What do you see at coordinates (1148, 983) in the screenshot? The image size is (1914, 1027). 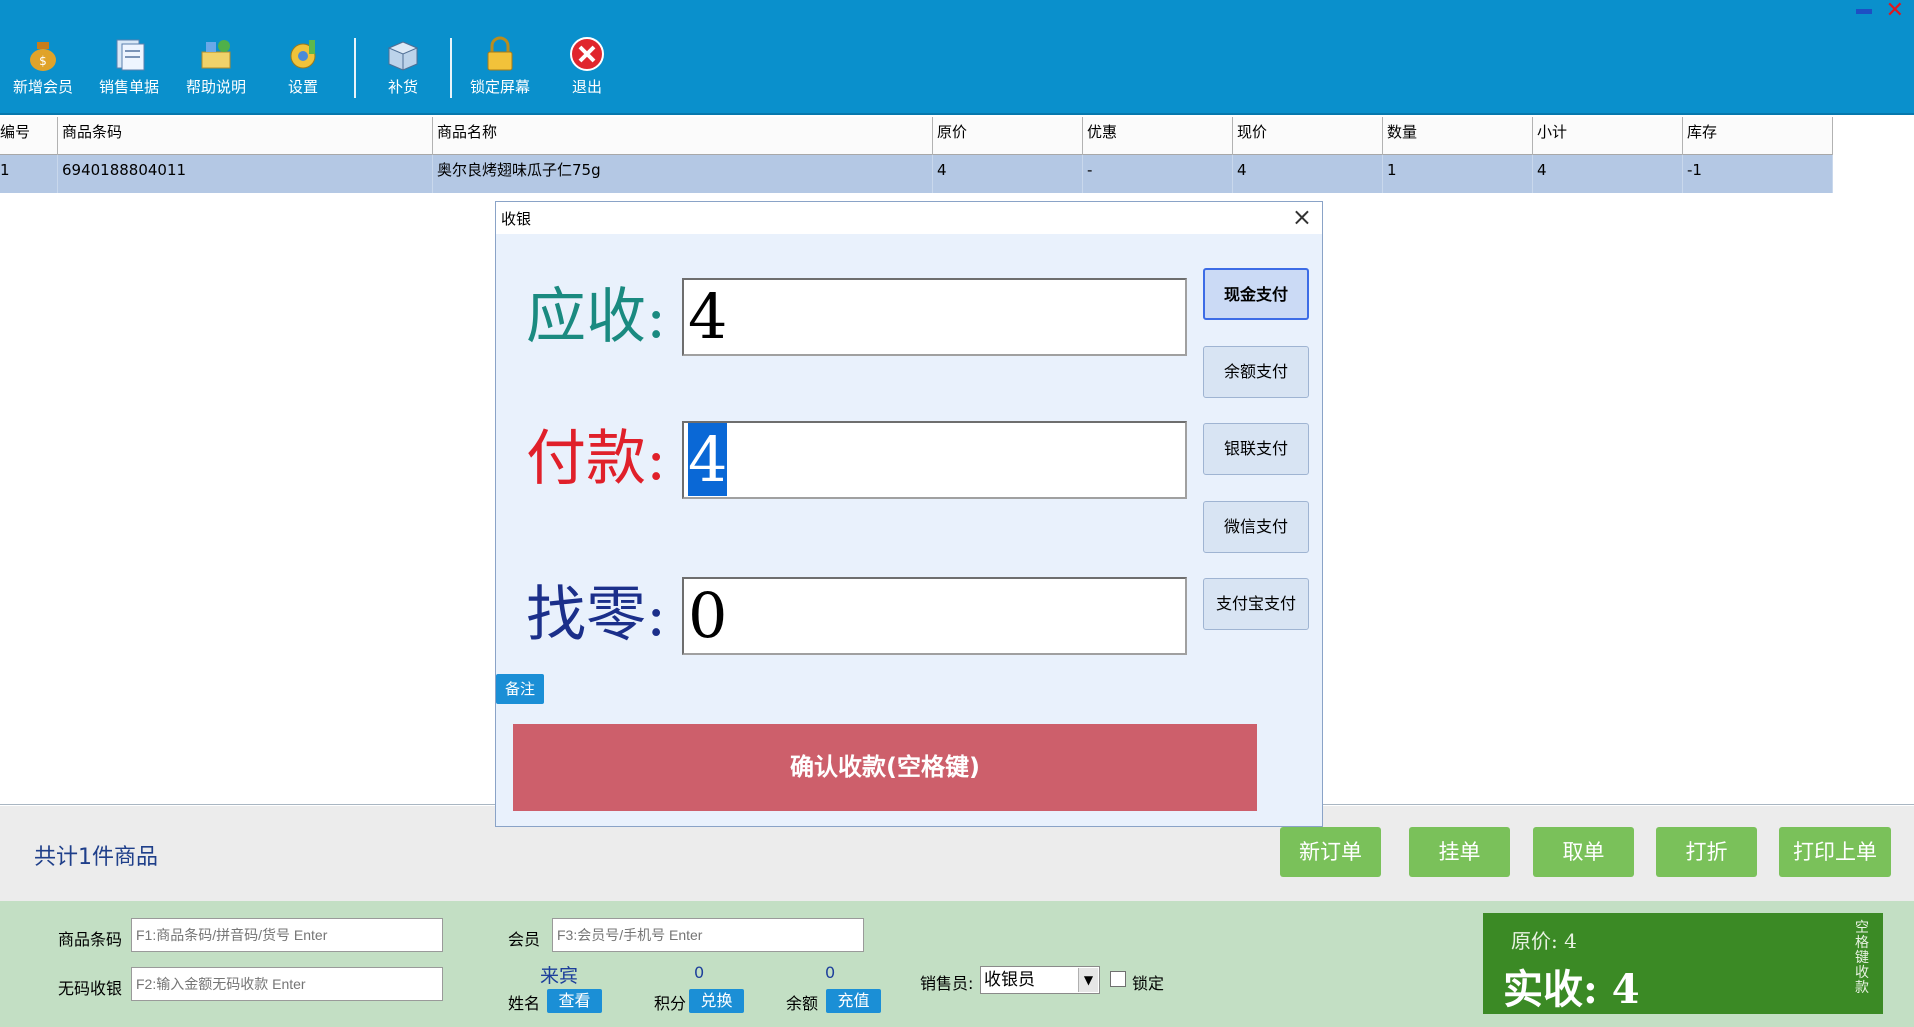 I see `lock-label: 锁定` at bounding box center [1148, 983].